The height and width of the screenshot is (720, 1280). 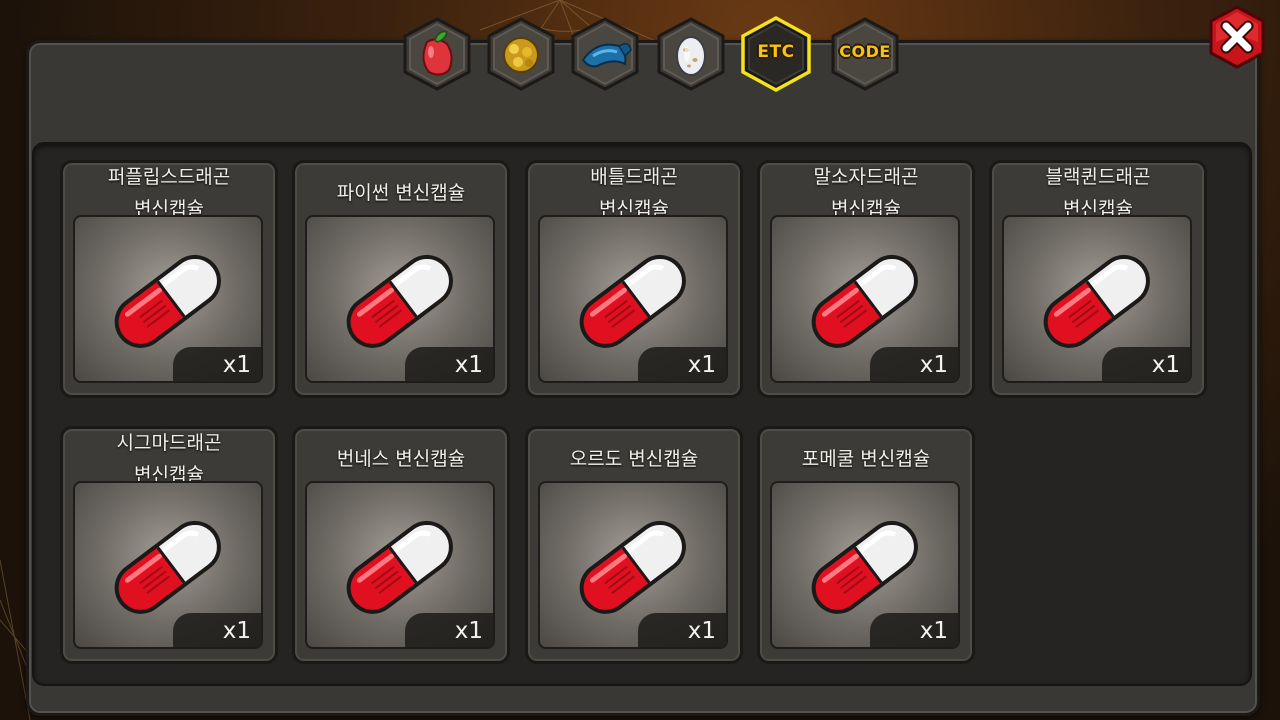 I want to click on item-card: 말소자드래곤 변신캡슐 x1, so click(x=866, y=279).